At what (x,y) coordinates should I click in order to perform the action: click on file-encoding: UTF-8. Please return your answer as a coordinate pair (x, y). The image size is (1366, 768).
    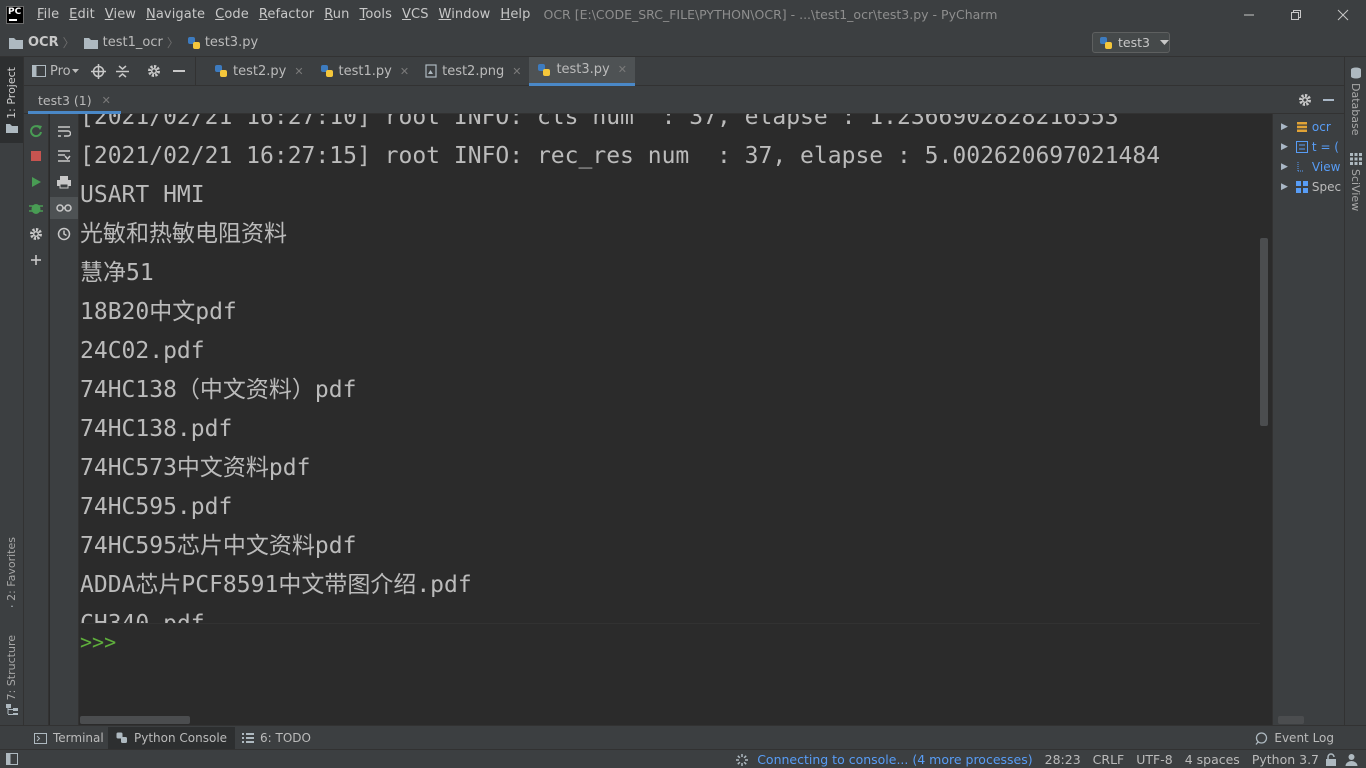
    Looking at the image, I should click on (1154, 759).